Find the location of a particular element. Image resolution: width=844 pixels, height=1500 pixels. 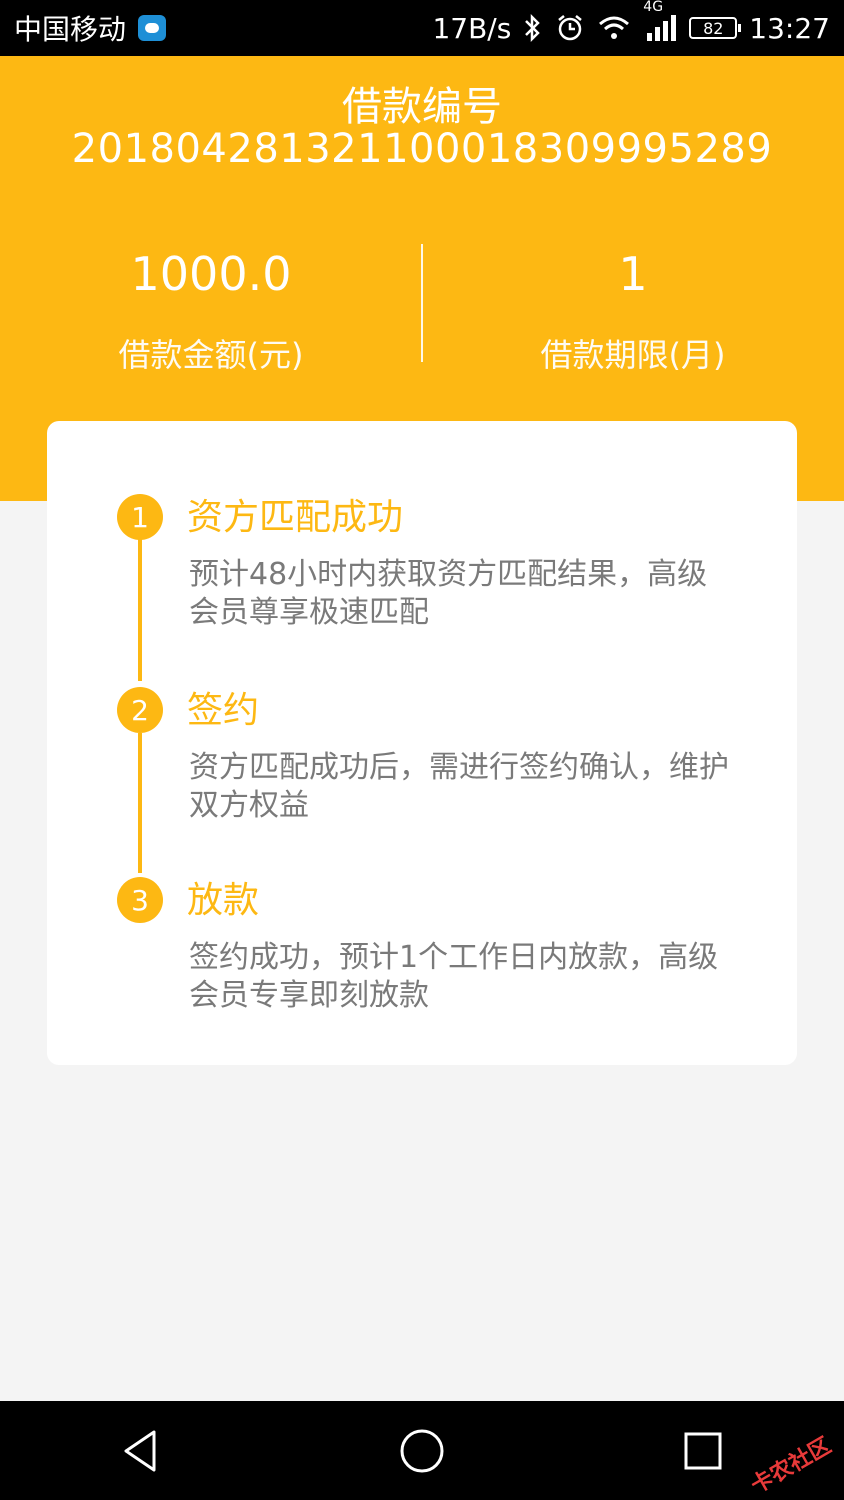

cellular-signal-icon: 4G is located at coordinates (660, 21).